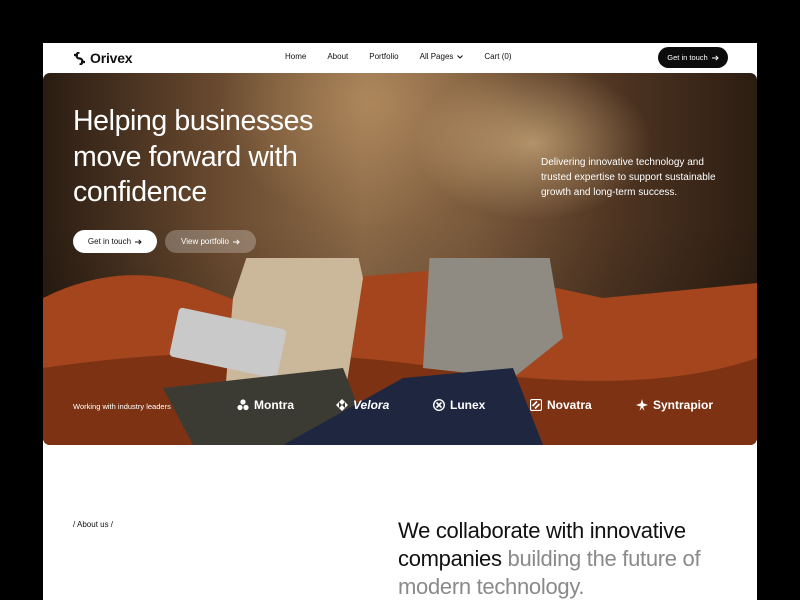 Image resolution: width=800 pixels, height=600 pixels. I want to click on nav-item-about: About, so click(337, 56).